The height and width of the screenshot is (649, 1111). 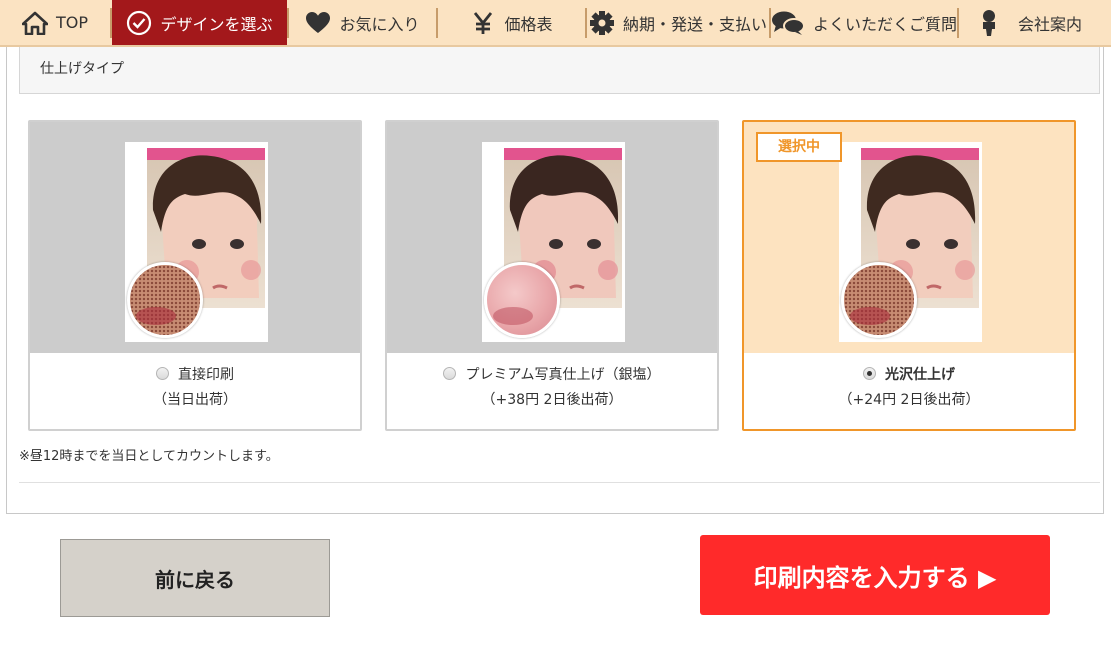 What do you see at coordinates (909, 400) in the screenshot?
I see `option-delivery-note: （+24円 2日後出荷）` at bounding box center [909, 400].